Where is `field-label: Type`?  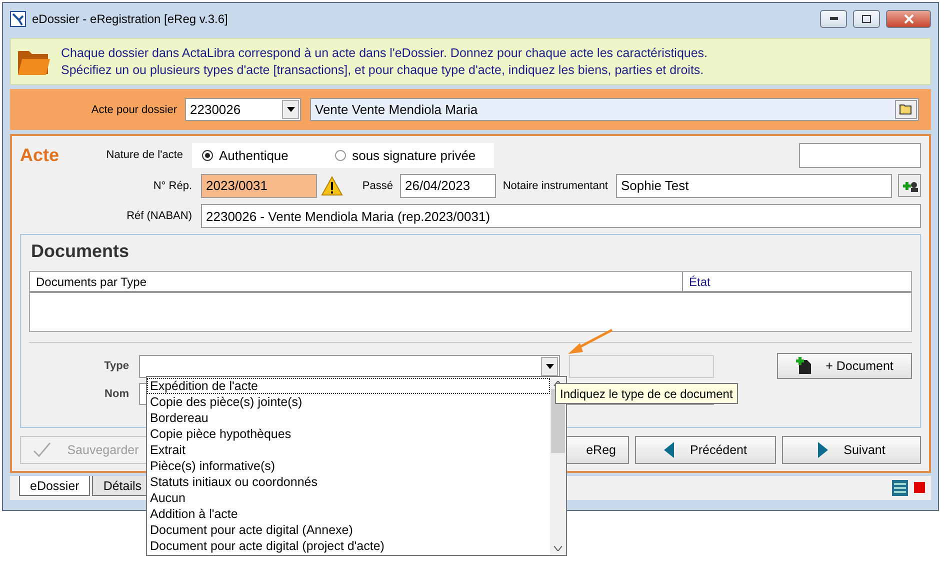 field-label: Type is located at coordinates (116, 366).